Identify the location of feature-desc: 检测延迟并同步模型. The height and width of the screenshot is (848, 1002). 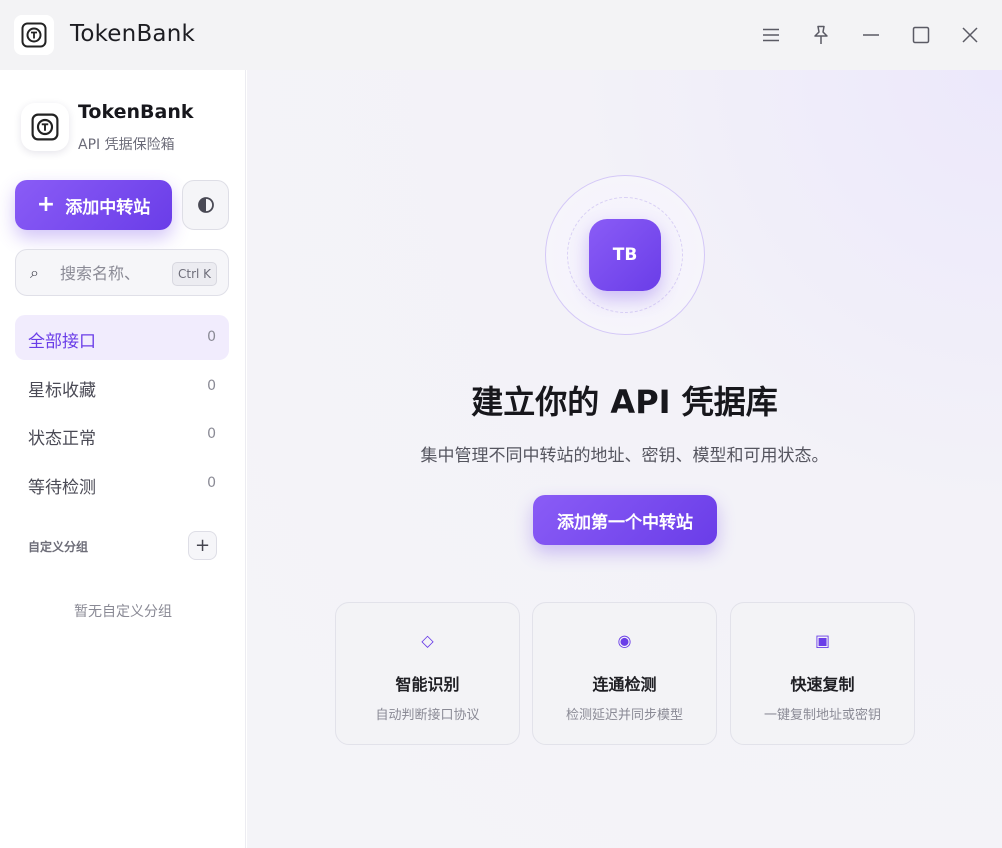
(624, 715).